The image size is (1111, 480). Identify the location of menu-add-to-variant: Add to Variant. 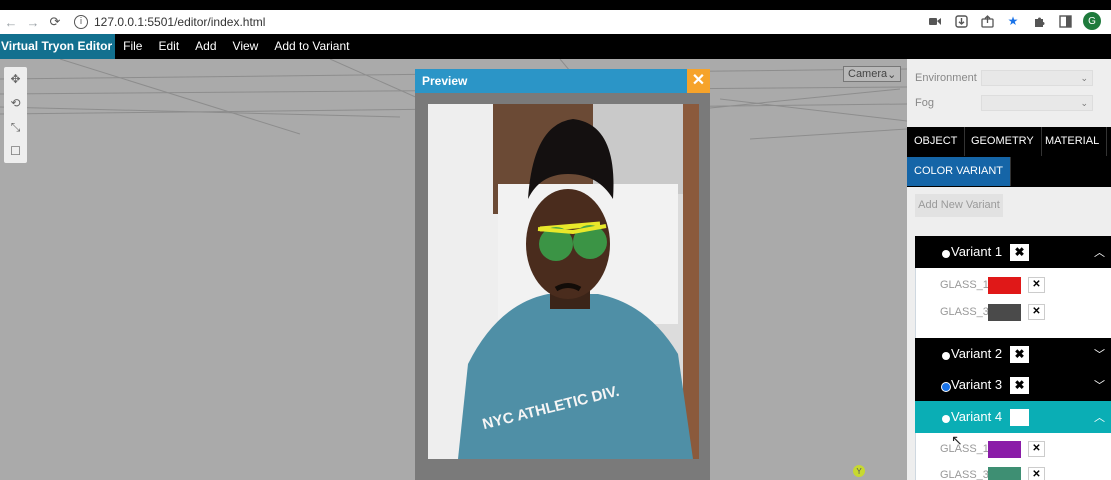
(311, 46).